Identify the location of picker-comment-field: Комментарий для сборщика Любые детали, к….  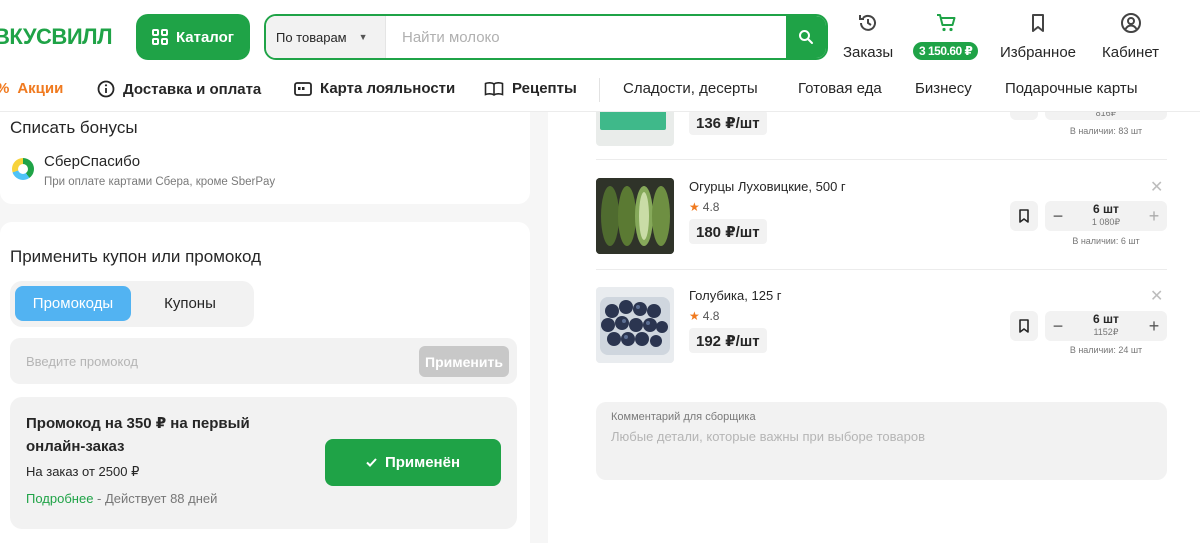
(881, 441).